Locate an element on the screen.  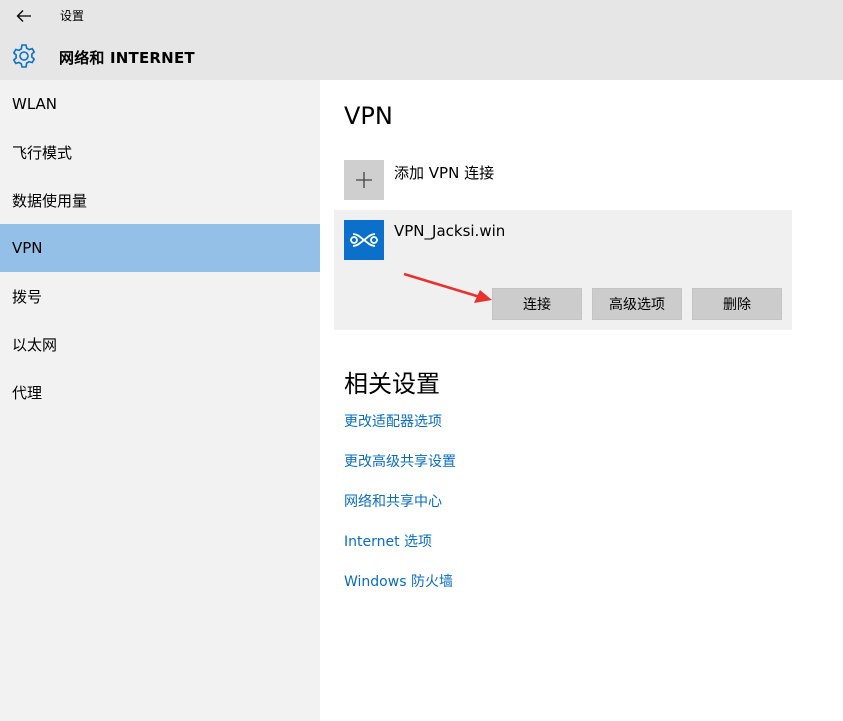
back-button is located at coordinates (24, 16).